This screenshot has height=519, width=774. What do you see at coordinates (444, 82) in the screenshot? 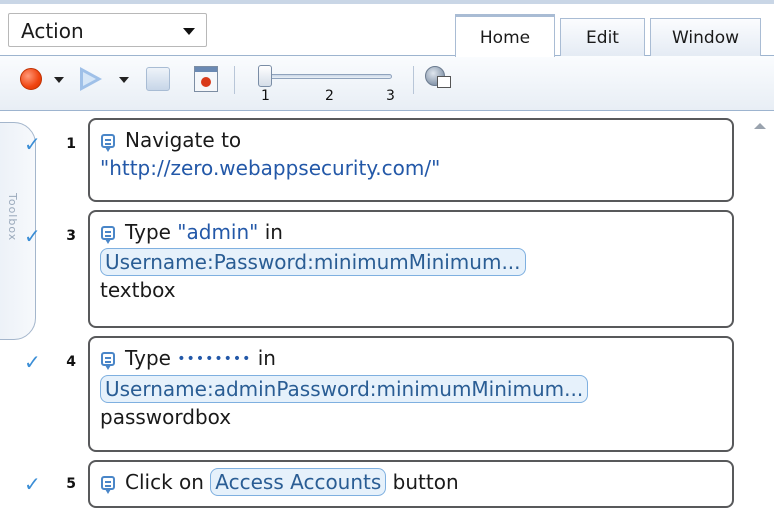
I see `document-icon` at bounding box center [444, 82].